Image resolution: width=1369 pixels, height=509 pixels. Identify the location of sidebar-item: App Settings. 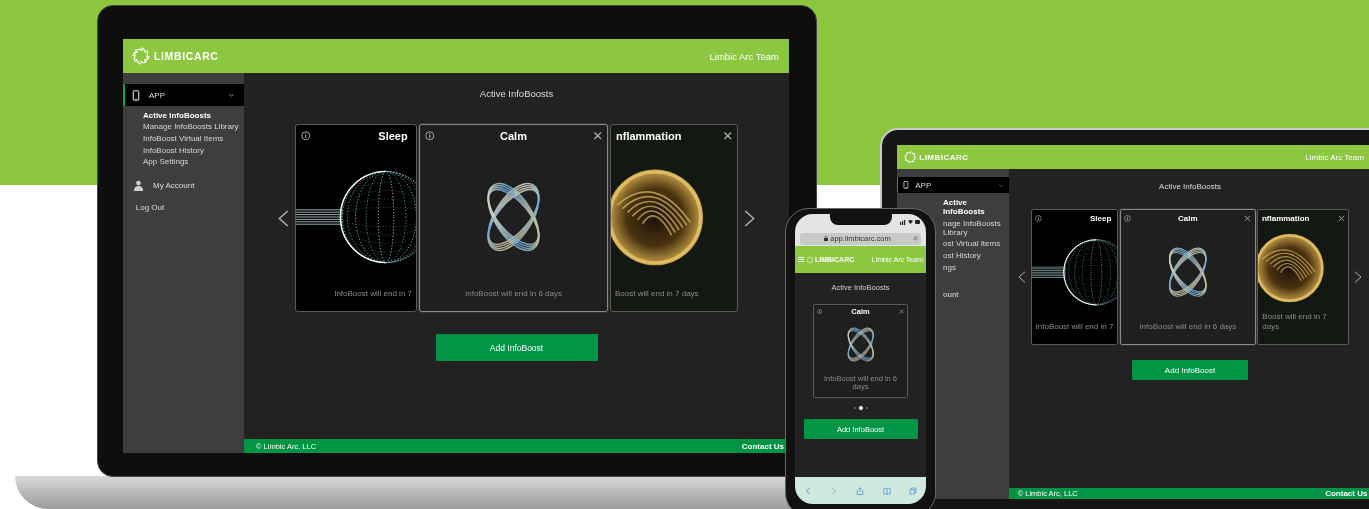
(166, 162).